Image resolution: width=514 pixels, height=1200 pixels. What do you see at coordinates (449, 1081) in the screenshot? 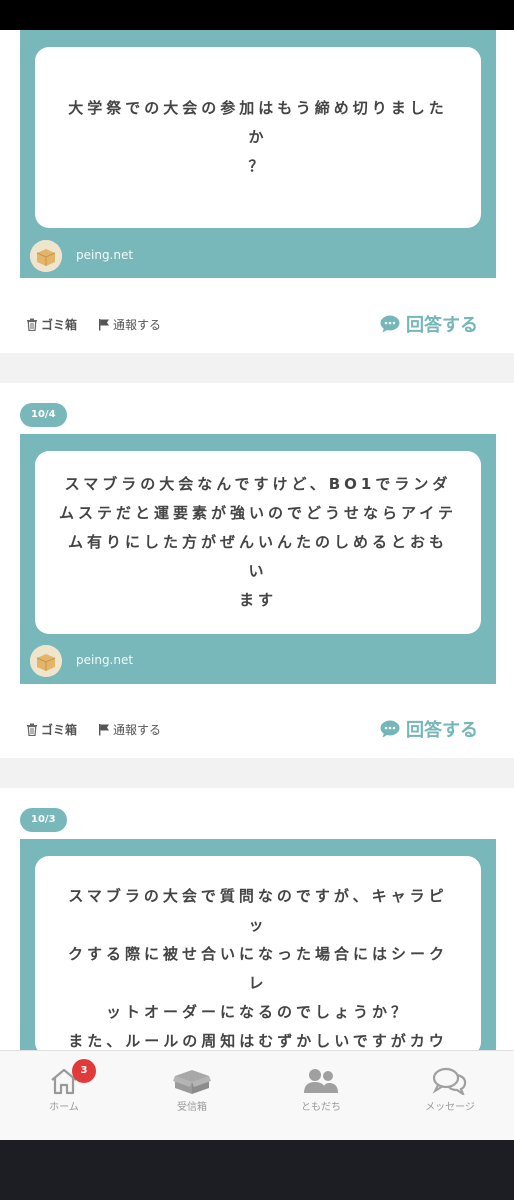
I see `chat-icon` at bounding box center [449, 1081].